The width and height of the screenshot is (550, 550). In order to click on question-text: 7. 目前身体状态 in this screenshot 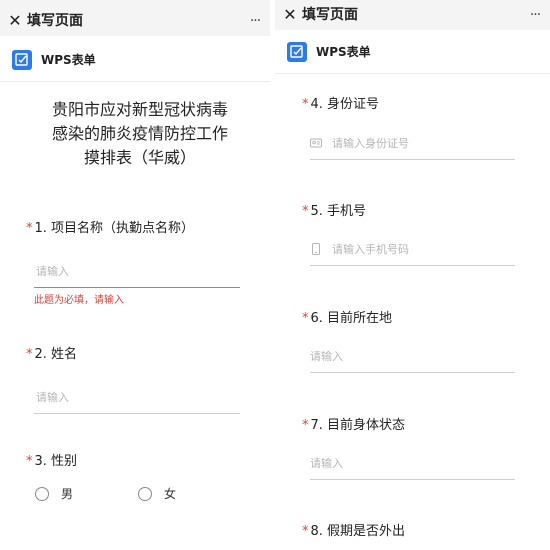, I will do `click(358, 425)`.